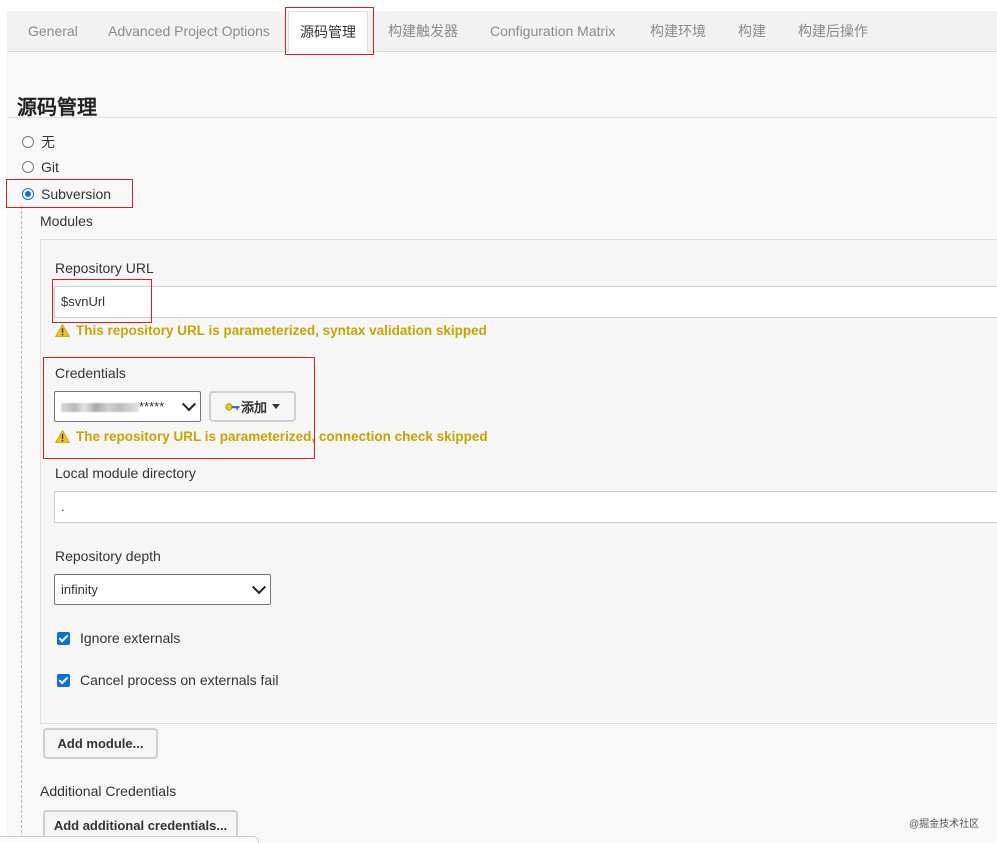 Image resolution: width=997 pixels, height=843 pixels. I want to click on tab-build-triggers: 构建触发器, so click(423, 31).